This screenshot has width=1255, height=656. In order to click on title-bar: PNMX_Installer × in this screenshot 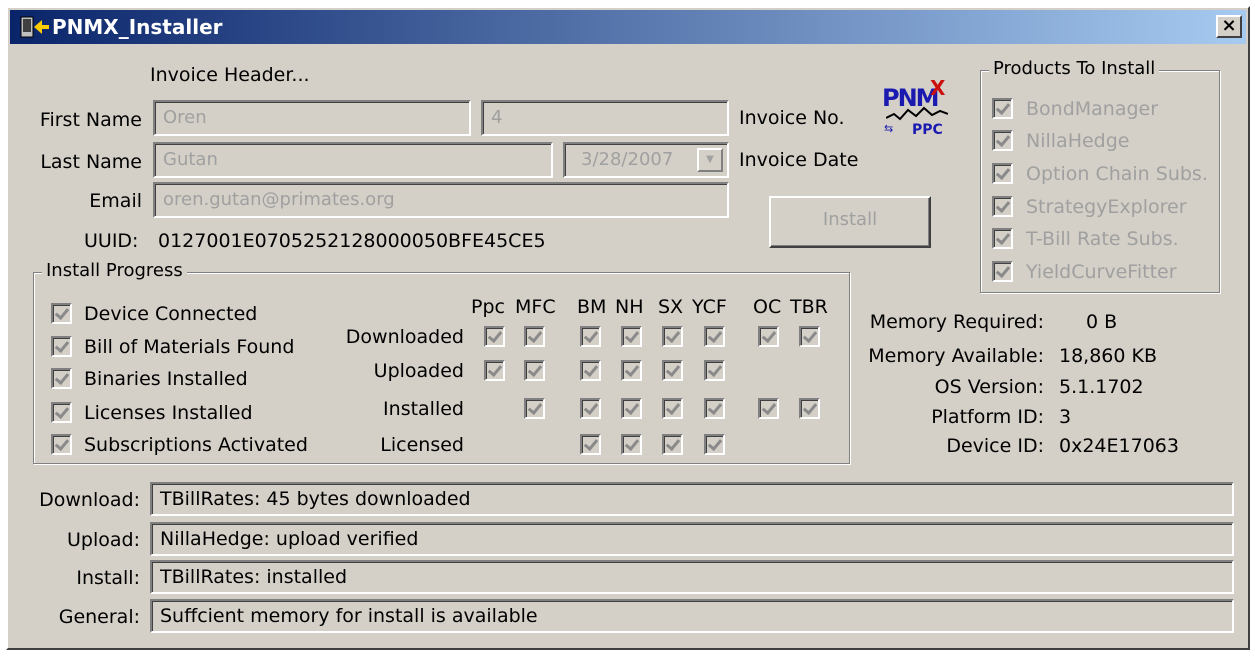, I will do `click(628, 27)`.